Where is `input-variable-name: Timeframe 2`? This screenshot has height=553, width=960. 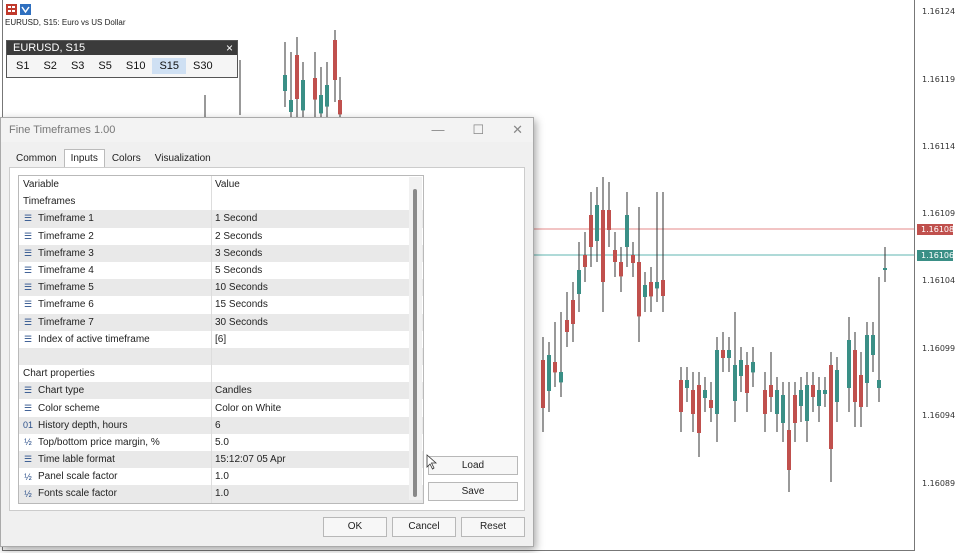
input-variable-name: Timeframe 2 is located at coordinates (66, 236).